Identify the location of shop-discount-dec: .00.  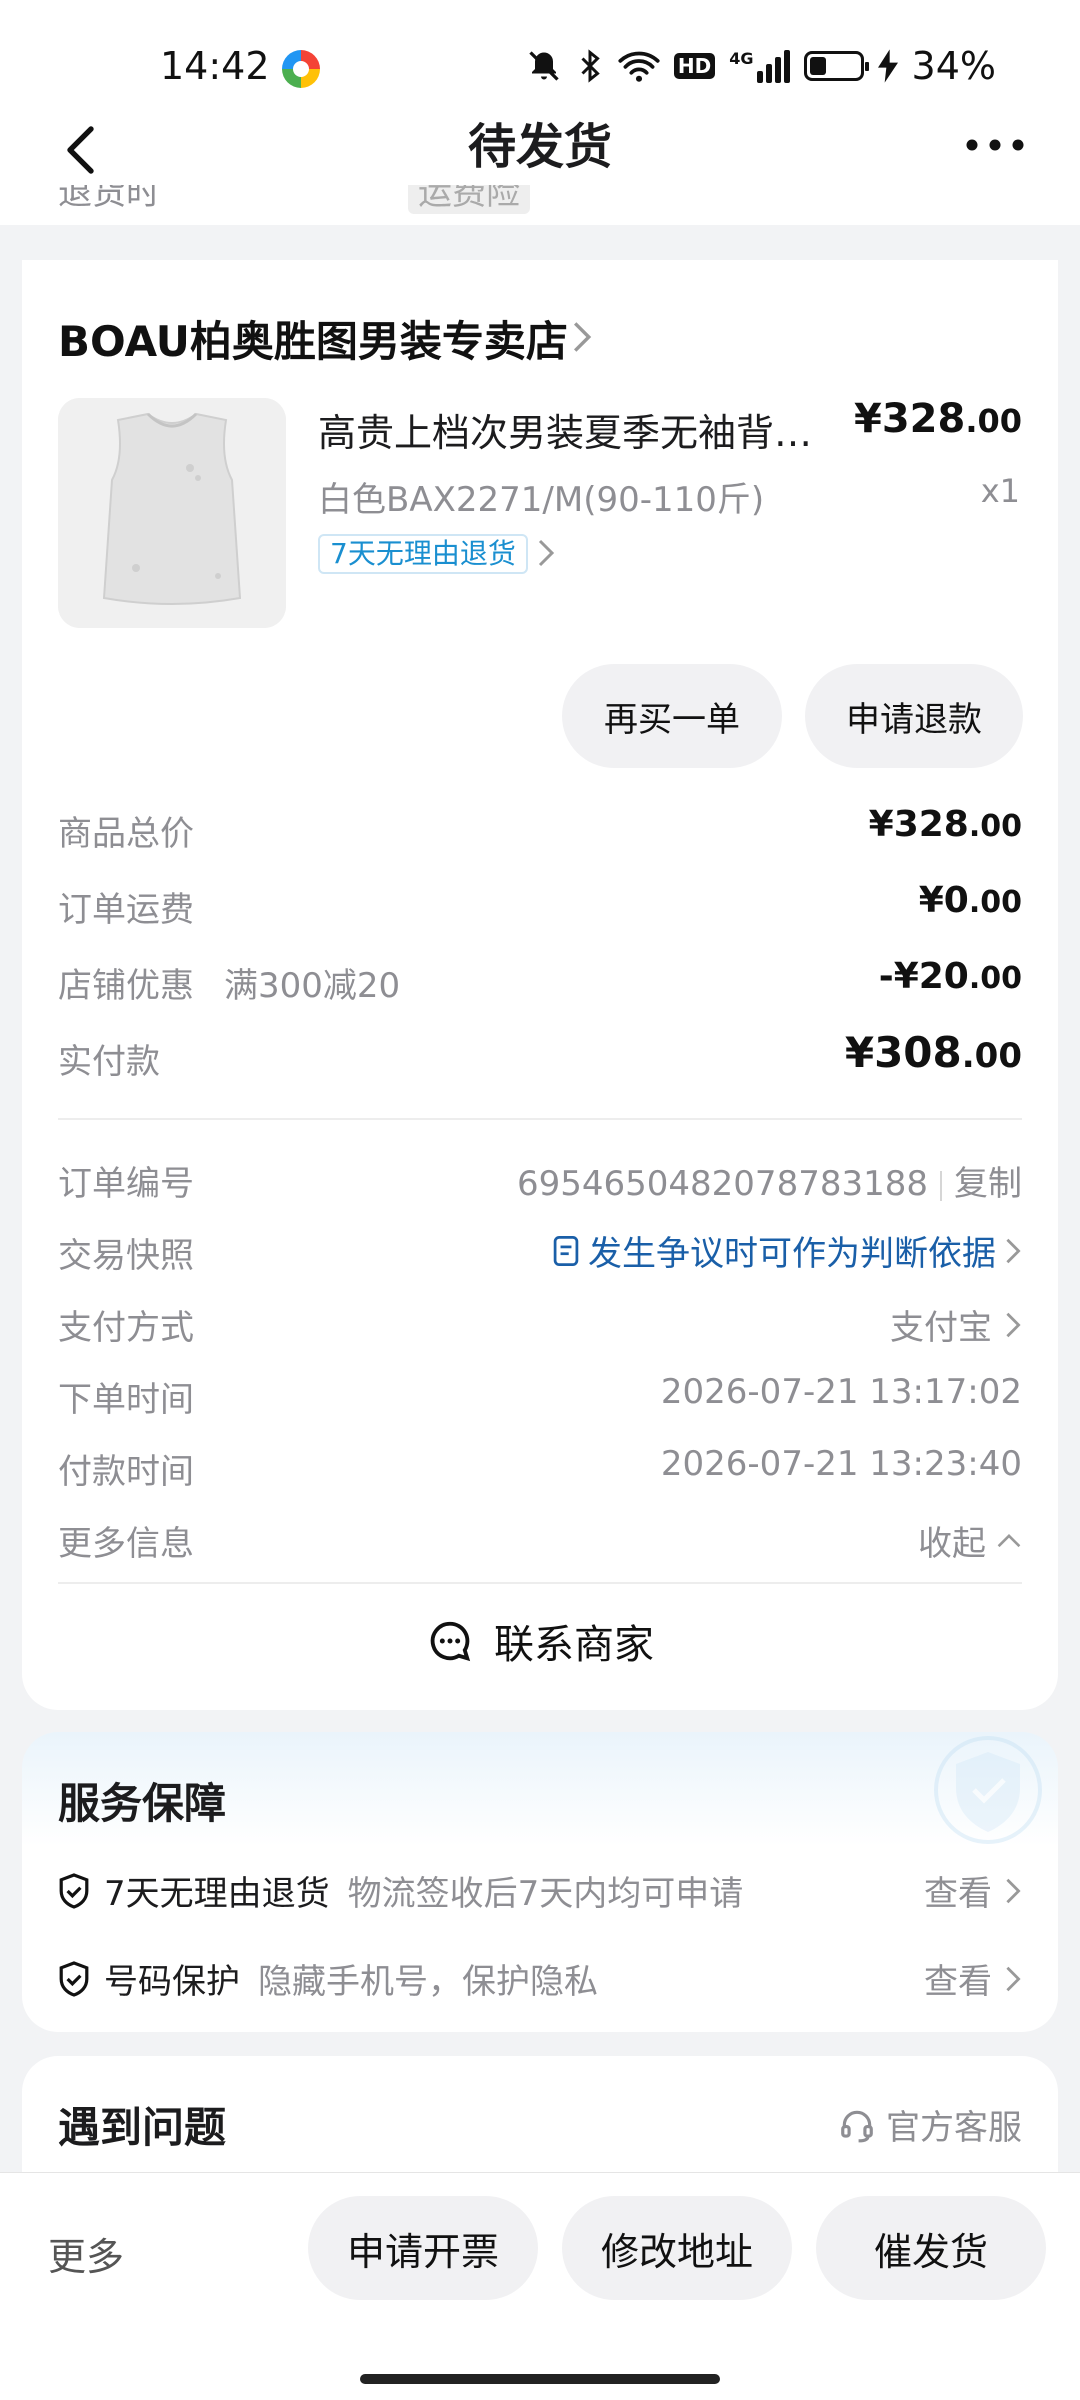
(995, 978).